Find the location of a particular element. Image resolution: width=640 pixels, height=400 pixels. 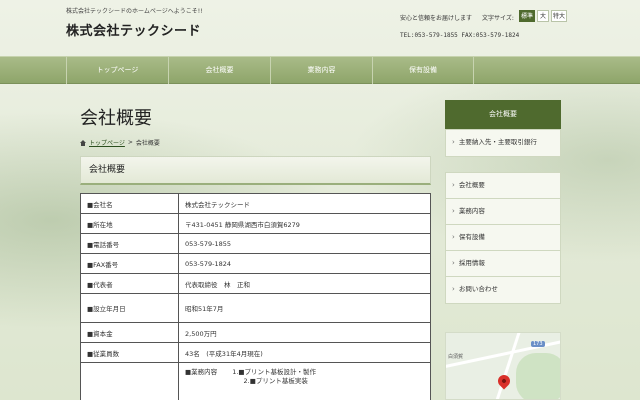

breadcrumb: トップページ > 会社概要 is located at coordinates (120, 142).